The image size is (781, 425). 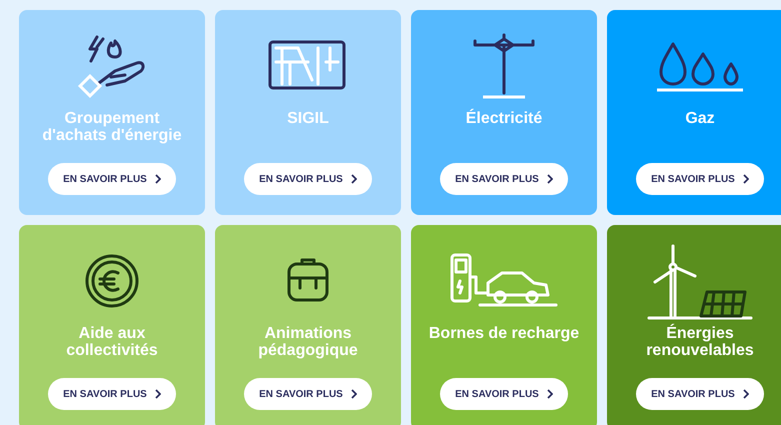 I want to click on ev-charger-car-icon, so click(x=504, y=281).